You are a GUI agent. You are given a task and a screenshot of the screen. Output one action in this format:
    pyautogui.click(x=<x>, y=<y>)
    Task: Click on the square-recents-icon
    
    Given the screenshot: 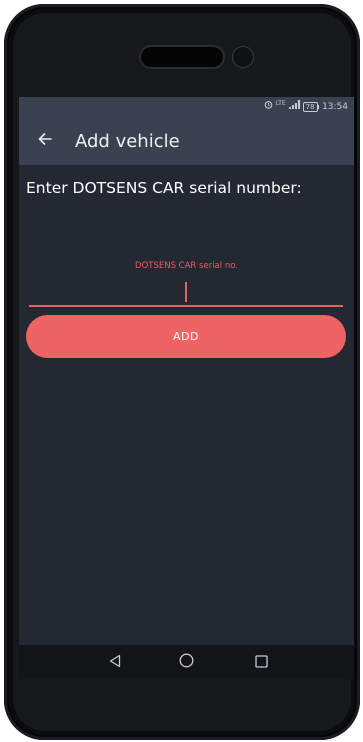 What is the action you would take?
    pyautogui.click(x=261, y=662)
    